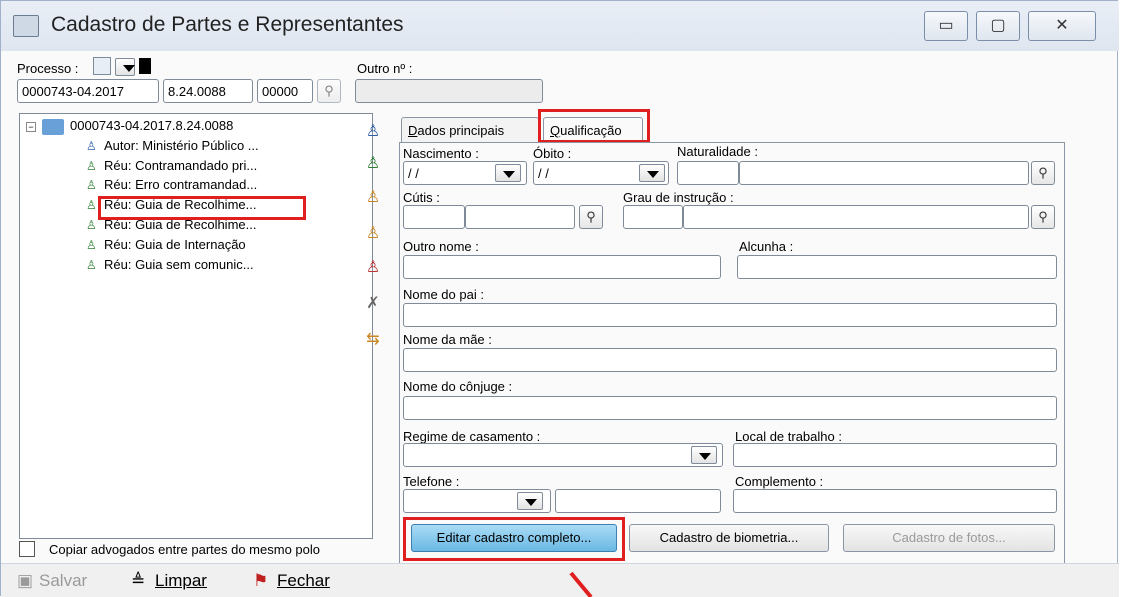 This screenshot has width=1126, height=597. What do you see at coordinates (788, 436) in the screenshot?
I see `local-trabalho-label: Local de trabalho :` at bounding box center [788, 436].